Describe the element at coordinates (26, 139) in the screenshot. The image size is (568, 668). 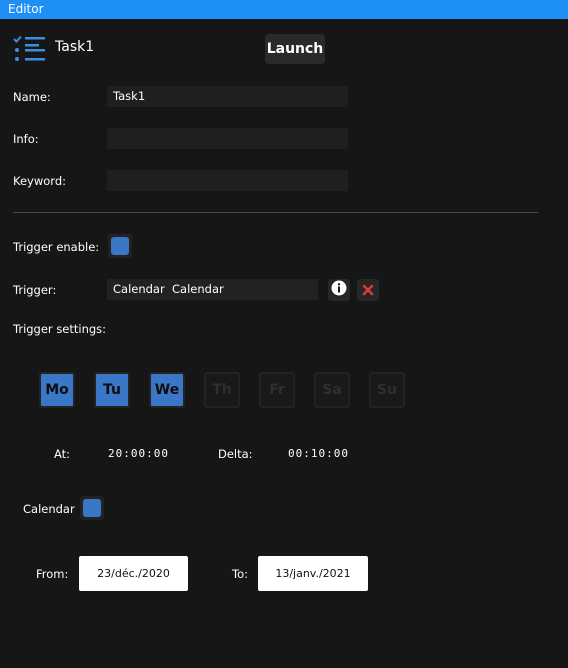
I see `info-label: Info:` at that location.